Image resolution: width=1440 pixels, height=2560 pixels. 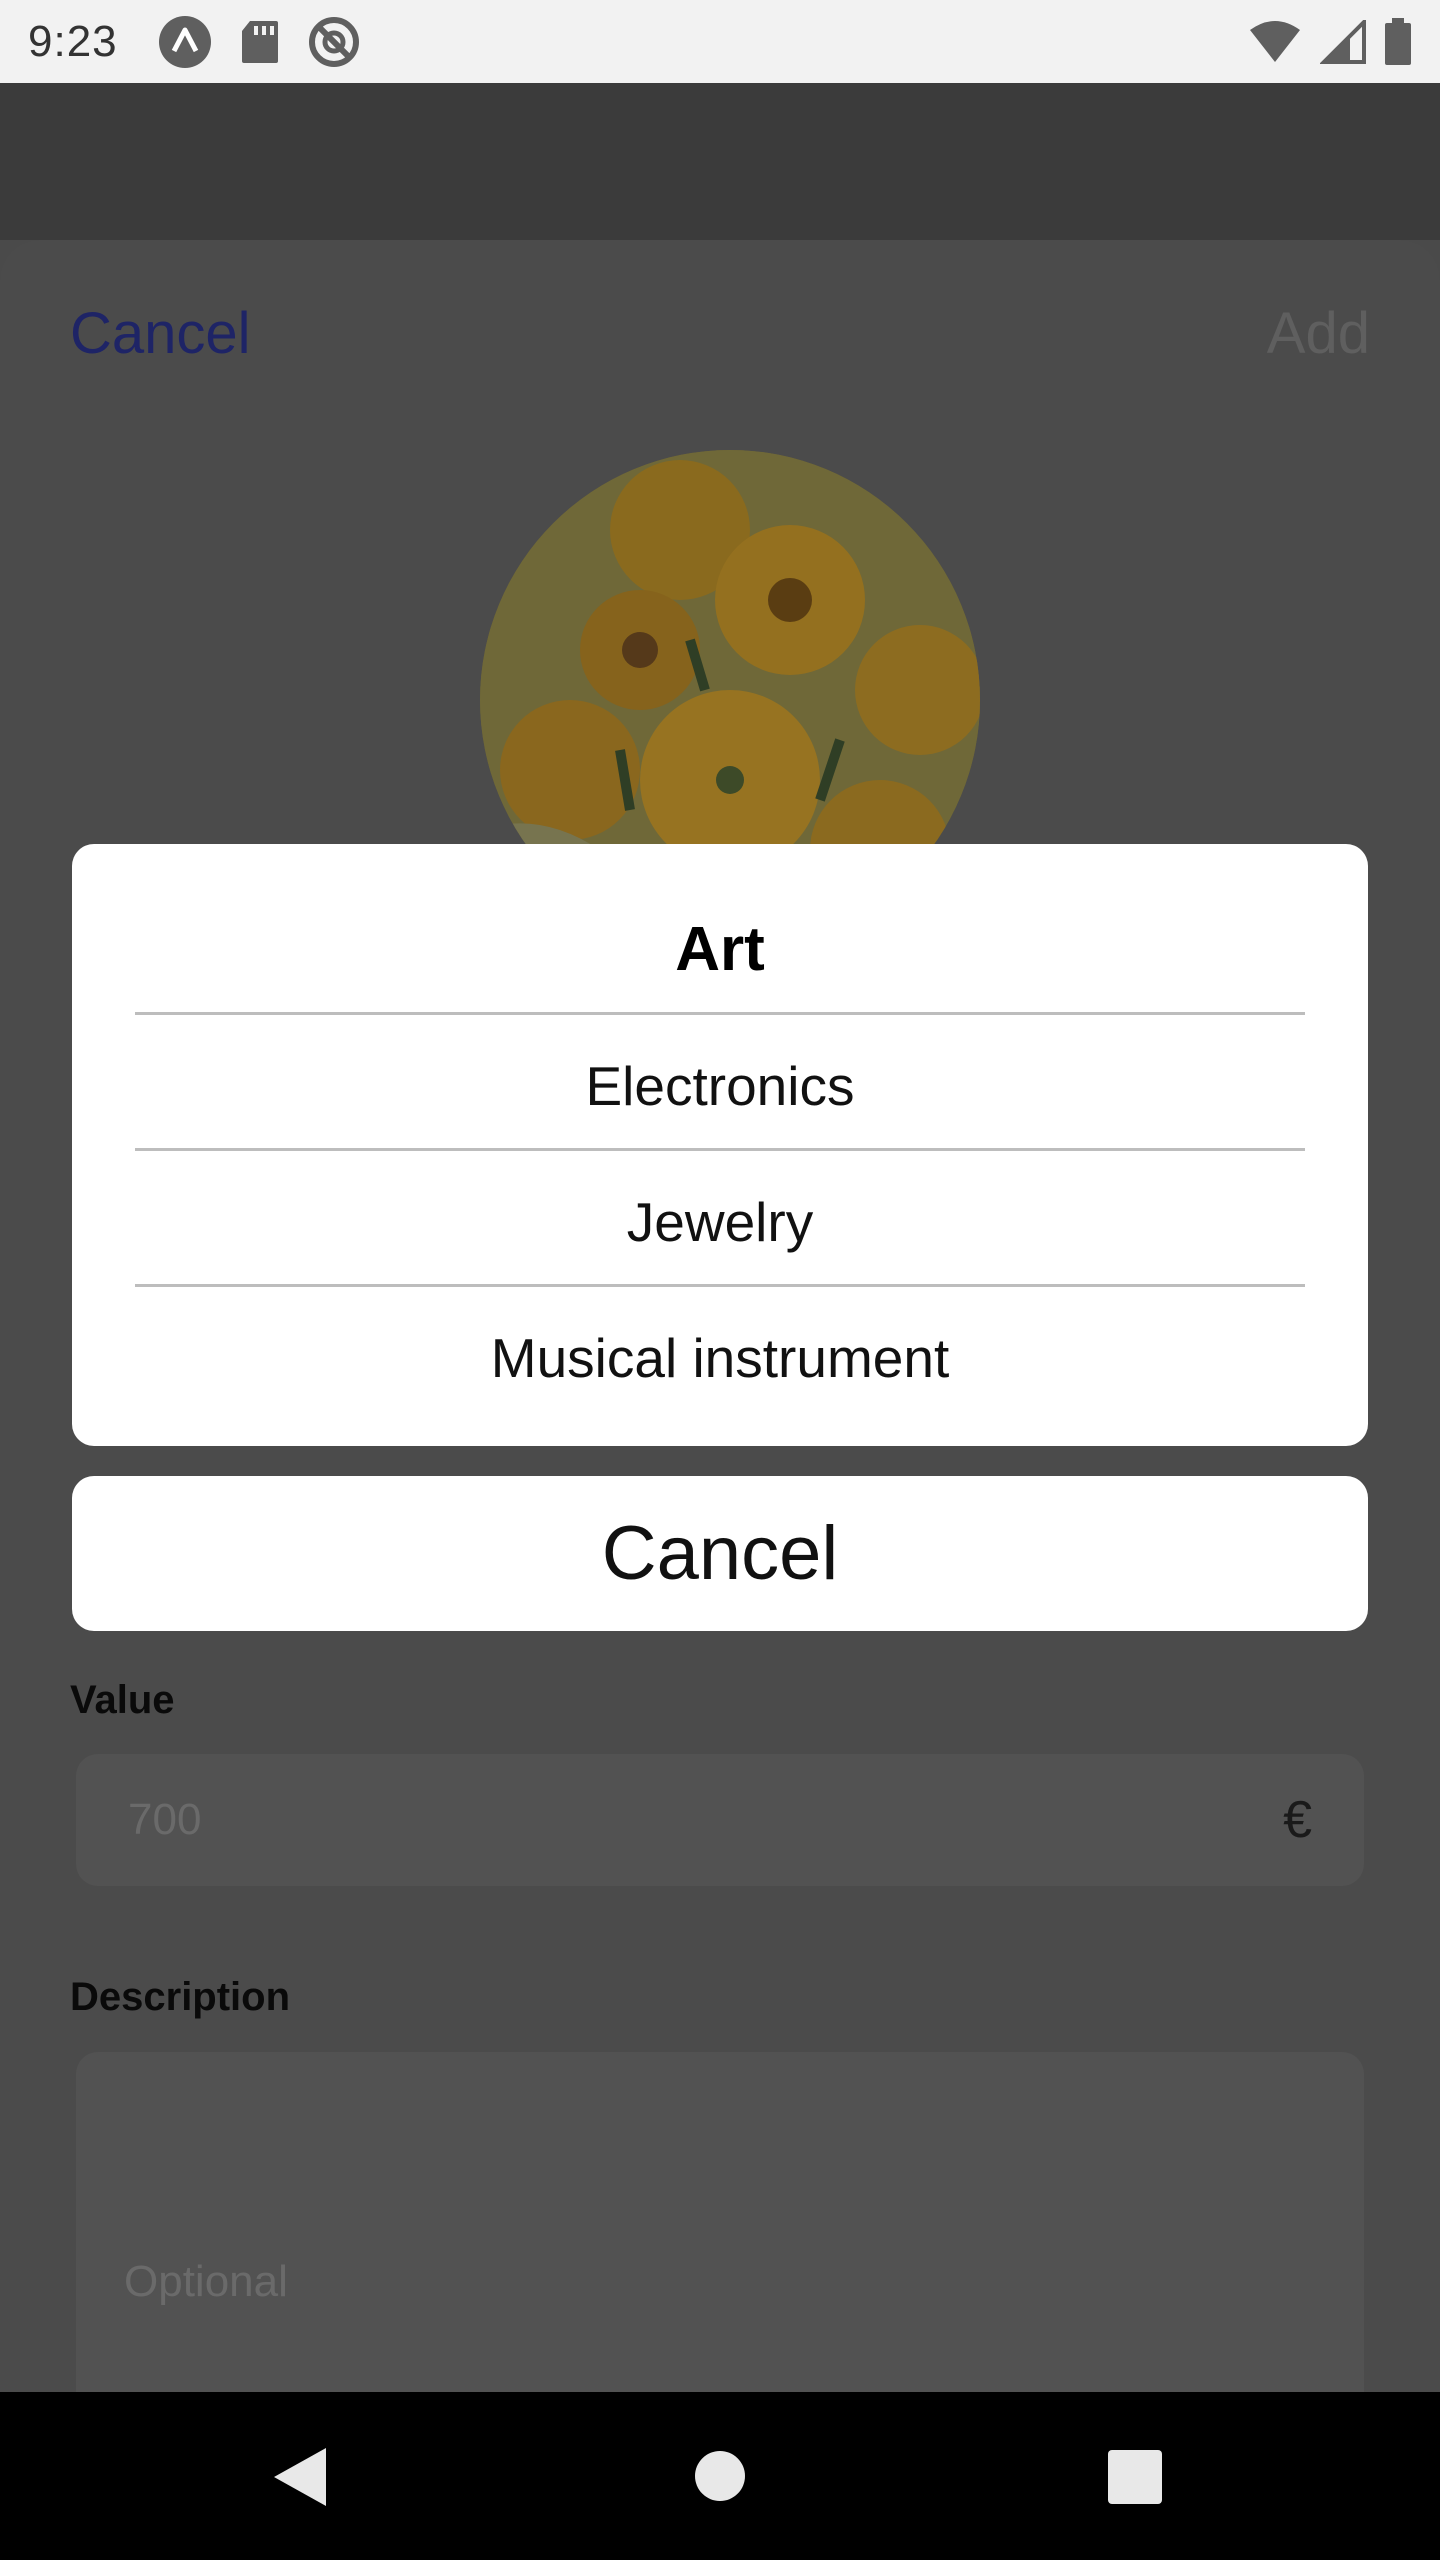 I want to click on status-icons-right, so click(x=1330, y=41).